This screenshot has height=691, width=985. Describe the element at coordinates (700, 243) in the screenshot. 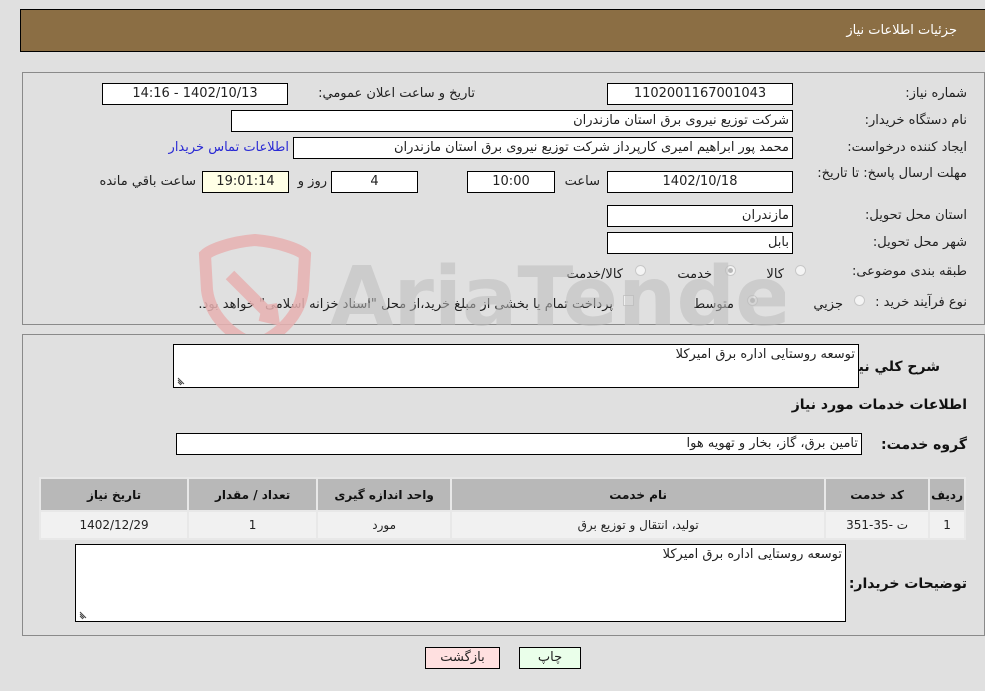

I see `city-field: بابل` at that location.